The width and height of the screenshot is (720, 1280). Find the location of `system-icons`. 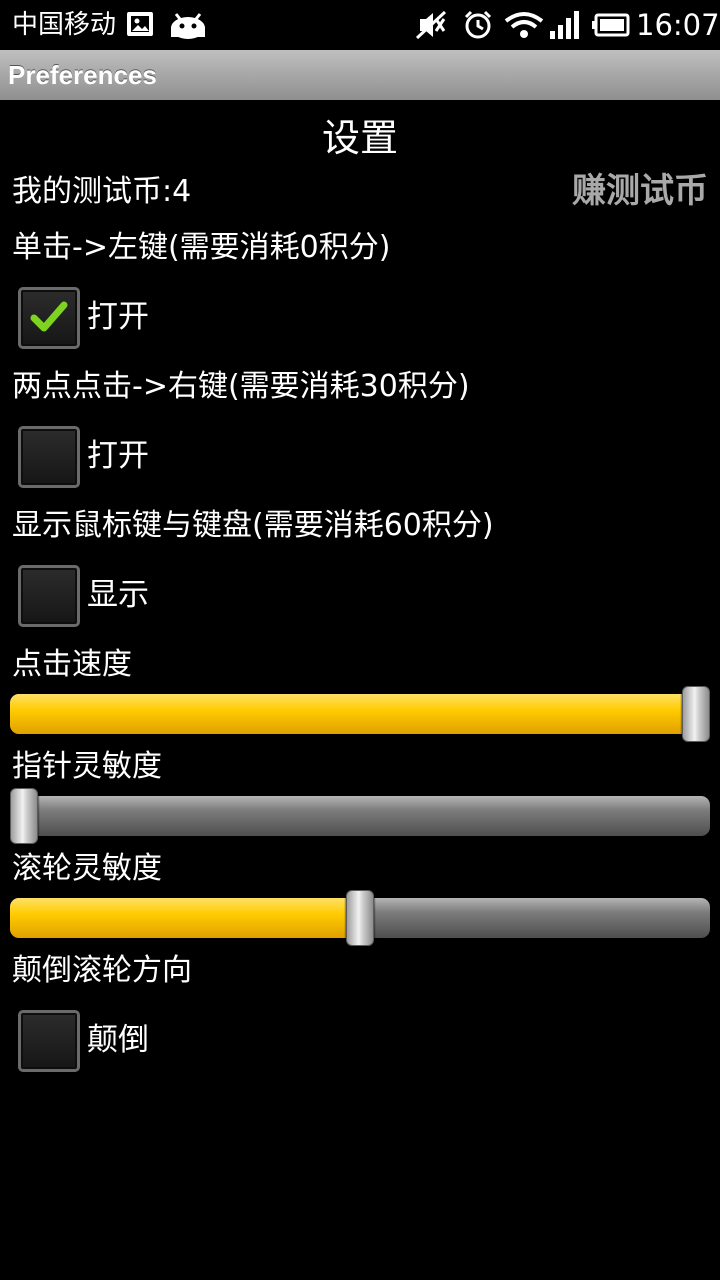

system-icons is located at coordinates (523, 25).